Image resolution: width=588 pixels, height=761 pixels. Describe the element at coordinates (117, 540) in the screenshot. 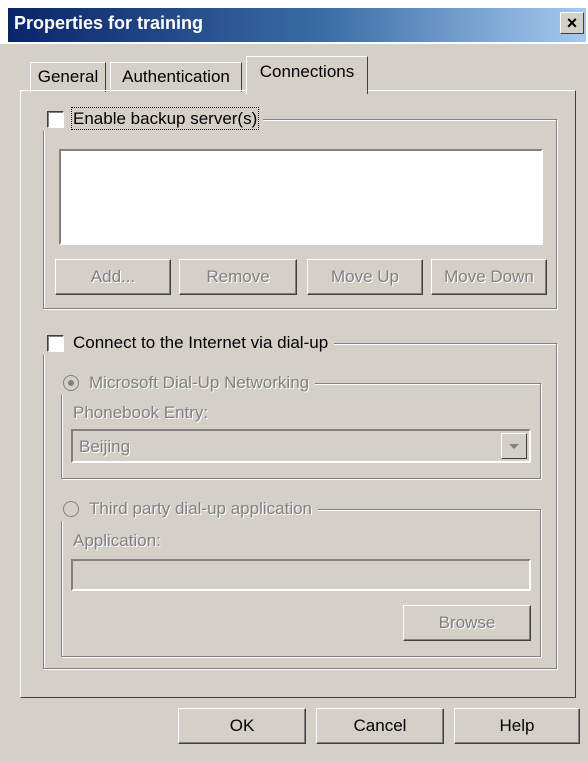

I see `application-label: Application:` at that location.